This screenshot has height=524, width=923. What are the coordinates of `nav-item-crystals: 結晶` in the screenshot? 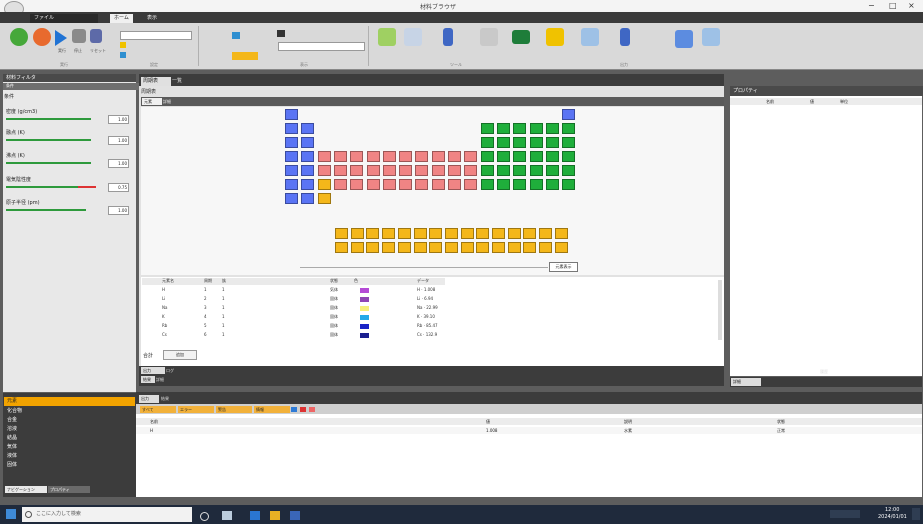 It's located at (69, 438).